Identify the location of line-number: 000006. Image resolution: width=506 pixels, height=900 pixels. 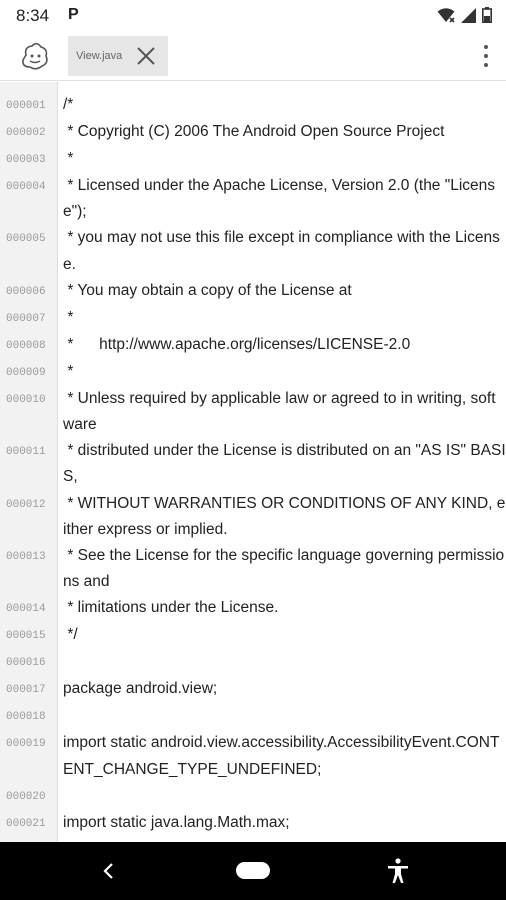
(26, 291).